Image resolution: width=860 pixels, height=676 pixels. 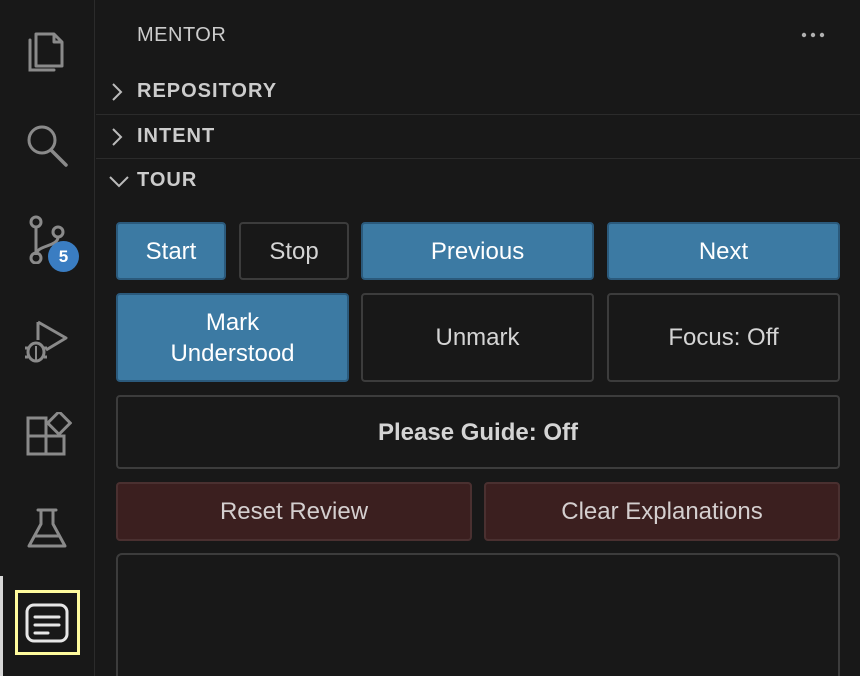 What do you see at coordinates (723, 251) in the screenshot?
I see `next-button: Next` at bounding box center [723, 251].